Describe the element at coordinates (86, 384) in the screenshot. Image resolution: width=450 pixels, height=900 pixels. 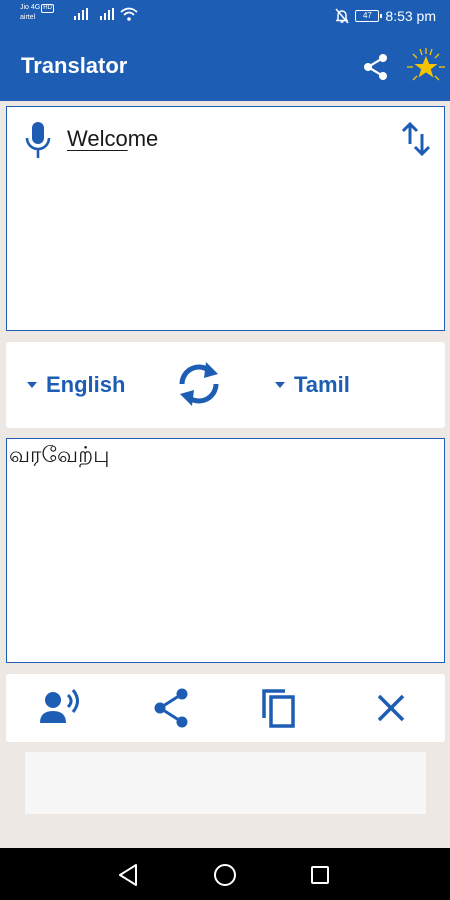
I see `source-language-label: English` at that location.